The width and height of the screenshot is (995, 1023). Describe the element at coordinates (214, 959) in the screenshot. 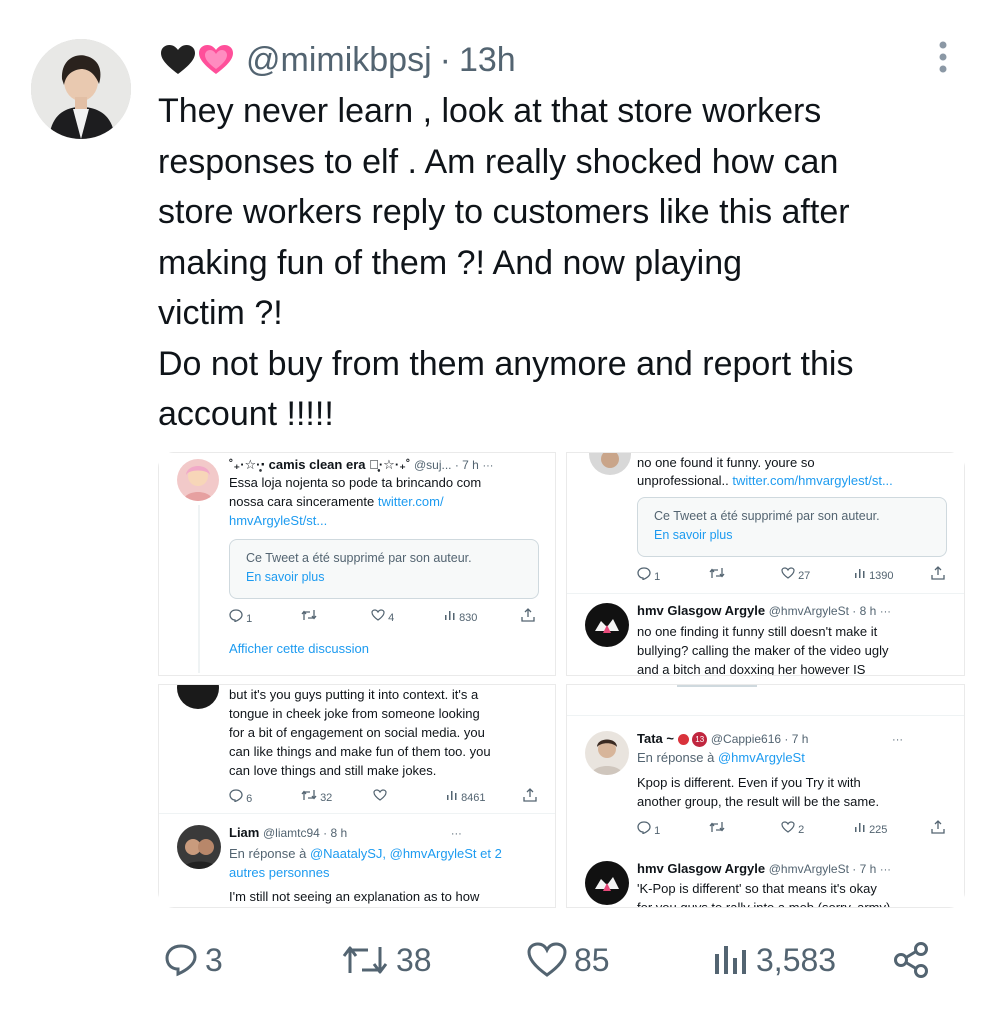

I see `reply-count: 3` at that location.